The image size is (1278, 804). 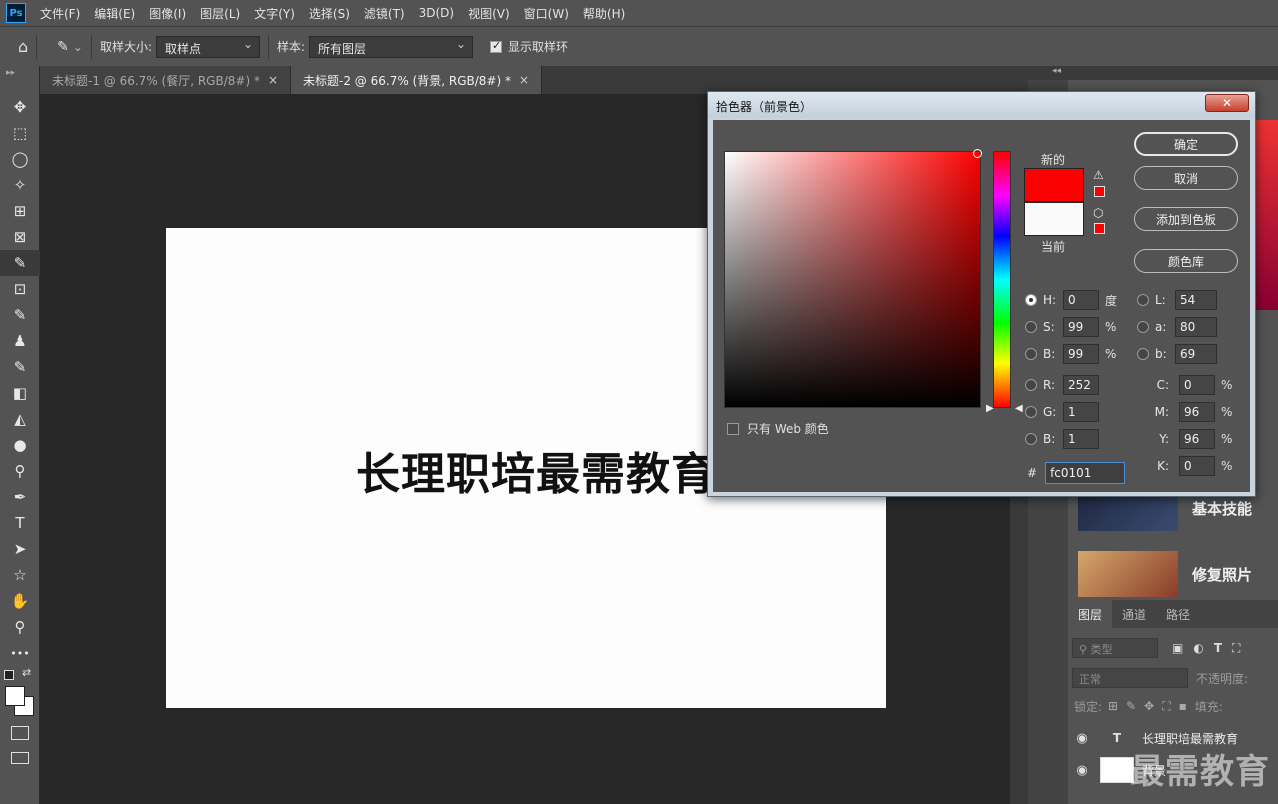 What do you see at coordinates (1198, 648) in the screenshot?
I see `adjustment-filter-icon: ◐` at bounding box center [1198, 648].